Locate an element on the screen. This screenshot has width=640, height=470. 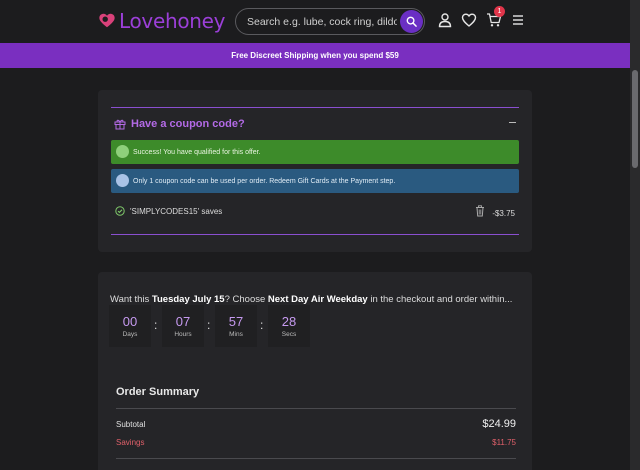
applied-coupon-text: 'SIMPLYCODES15' saves is located at coordinates (176, 211).